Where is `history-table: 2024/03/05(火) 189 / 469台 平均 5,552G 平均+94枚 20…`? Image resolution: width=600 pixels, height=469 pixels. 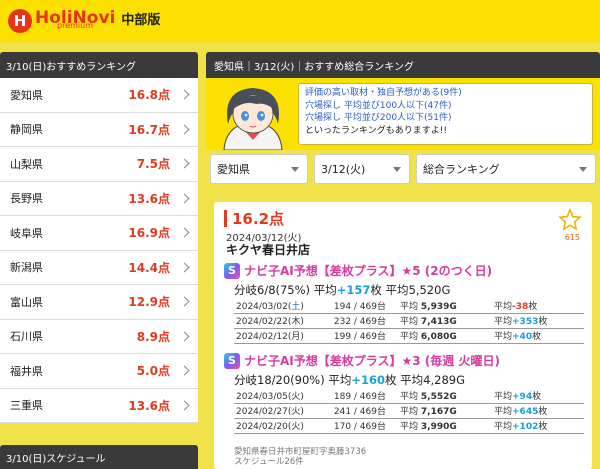
history-table: 2024/03/05(火) 189 / 469台 平均 5,552G 平均+94枚 20… is located at coordinates (409, 411).